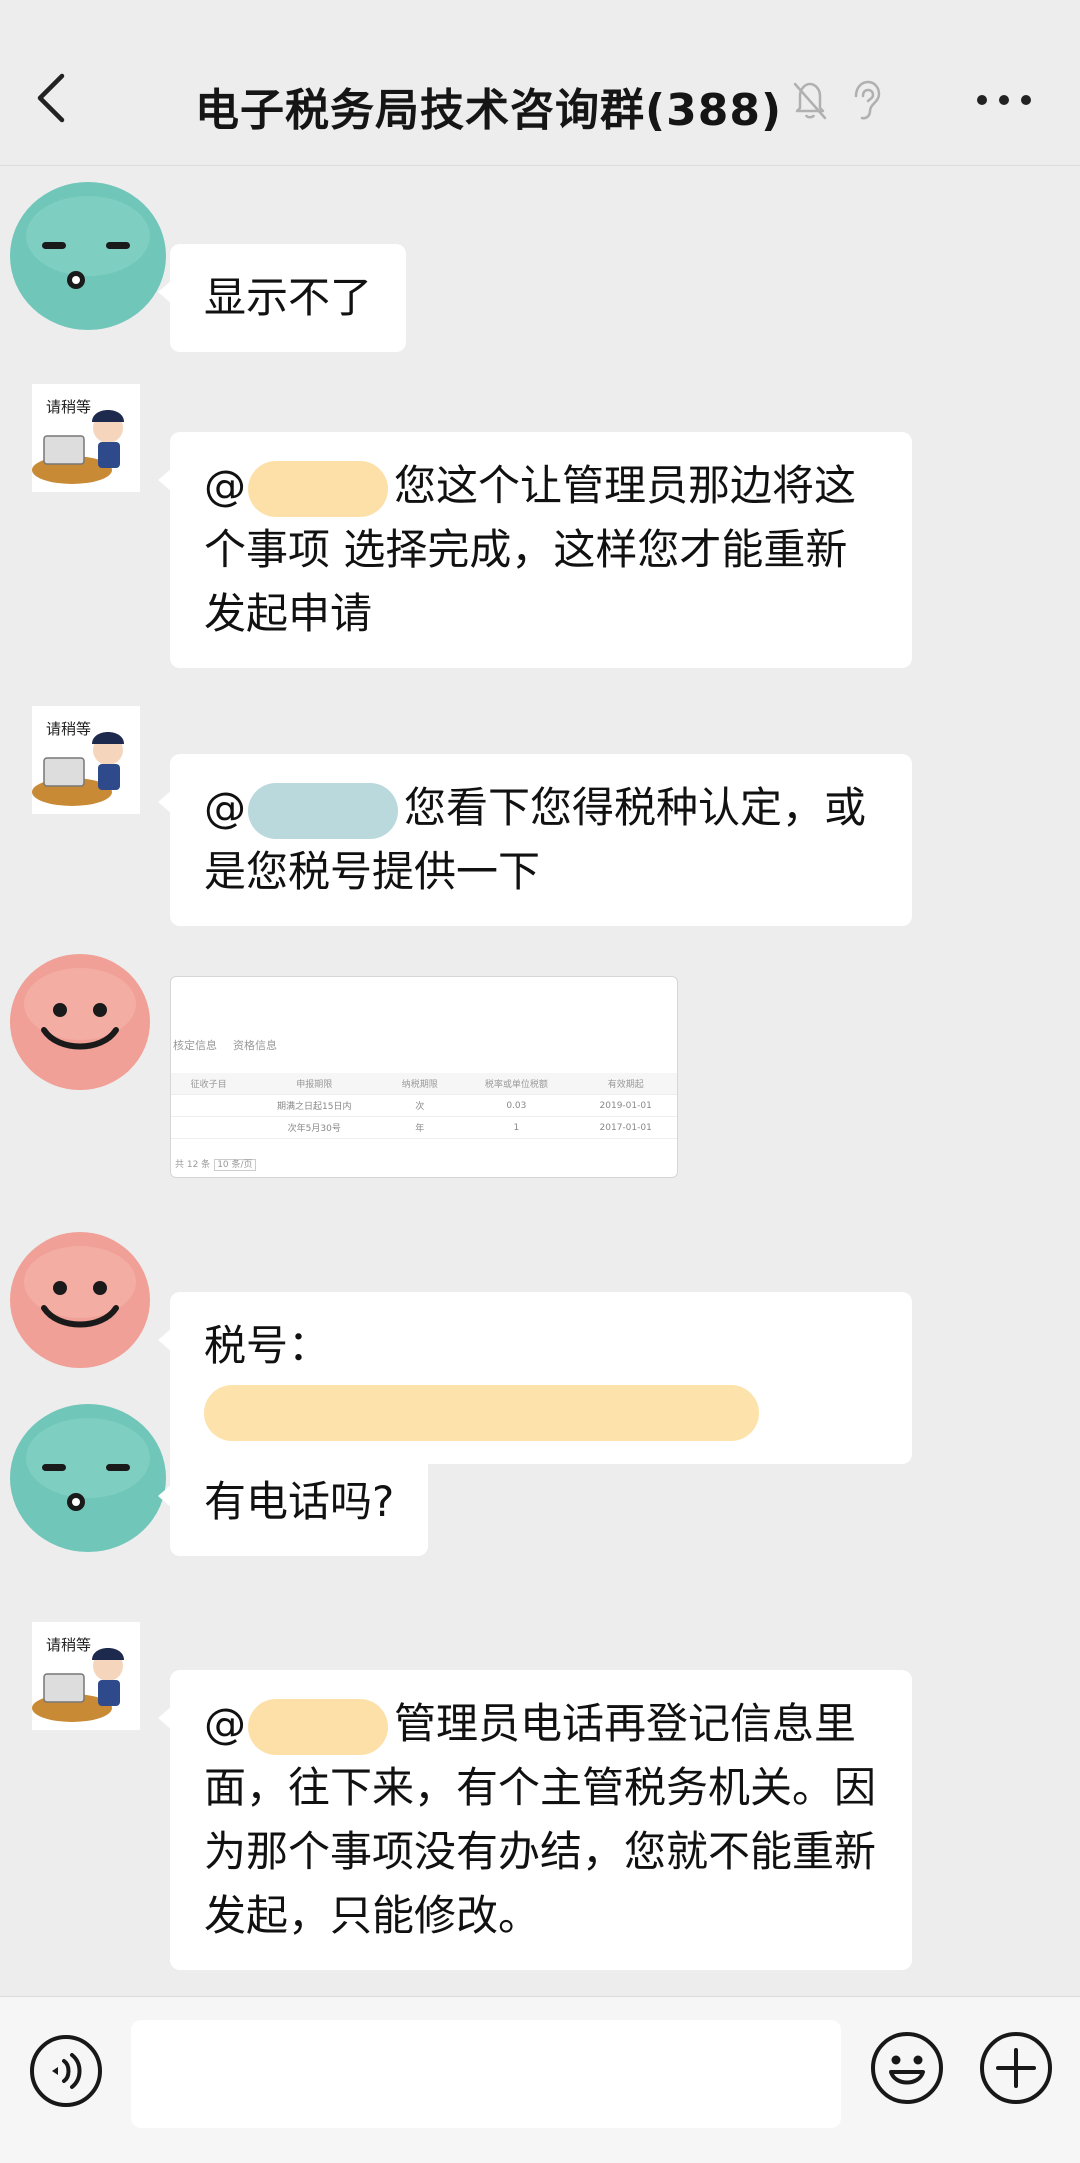  Describe the element at coordinates (907, 2068) in the screenshot. I see `emoji-icon` at that location.